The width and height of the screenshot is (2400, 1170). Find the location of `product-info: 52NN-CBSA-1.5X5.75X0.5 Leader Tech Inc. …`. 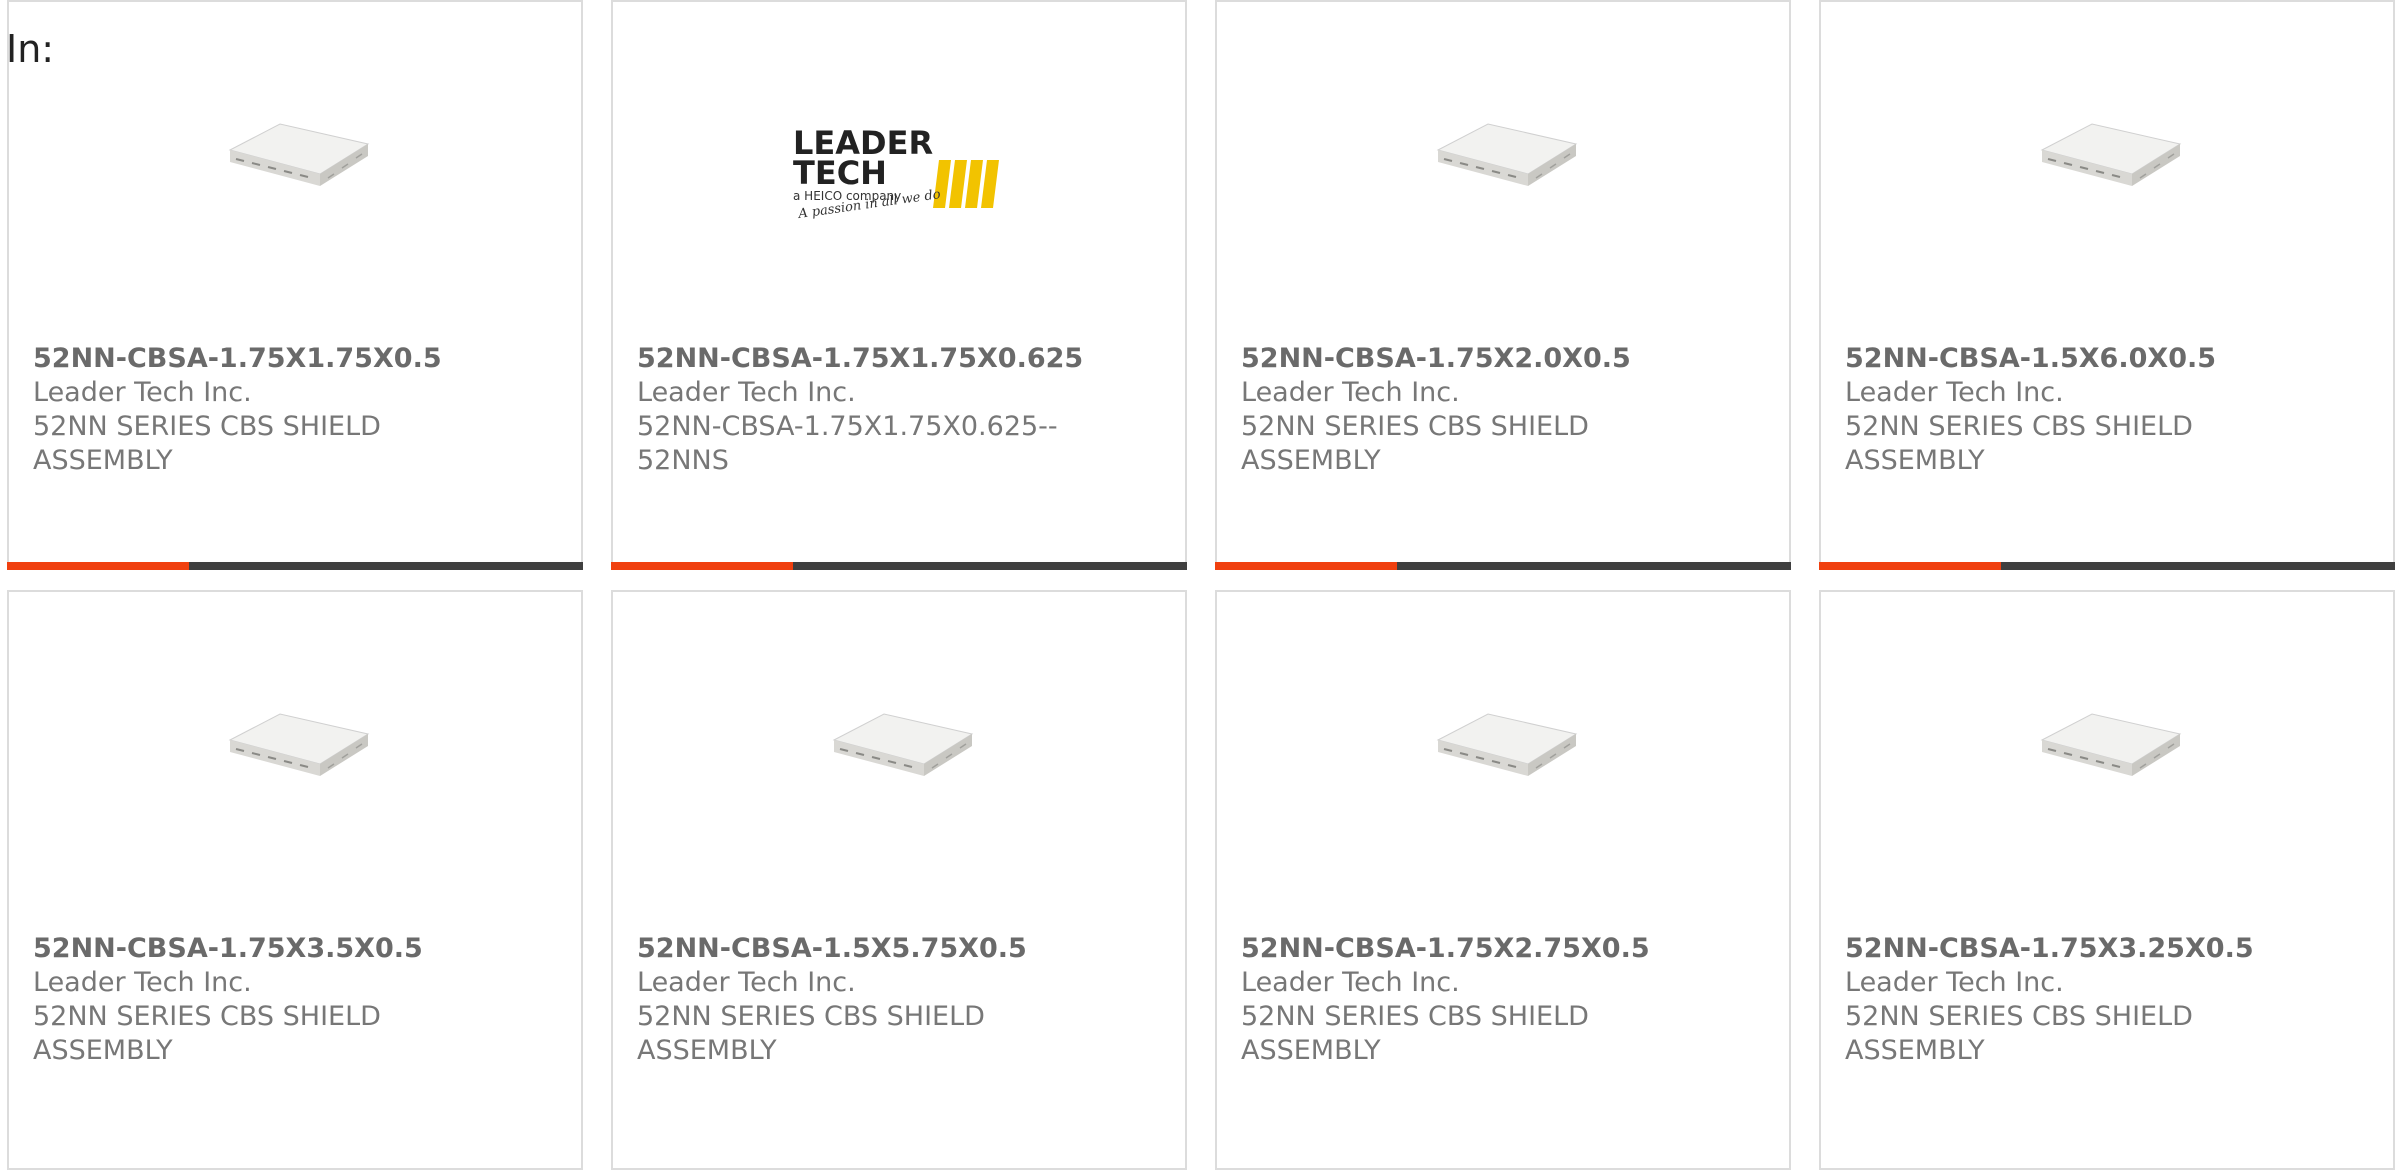

product-info: 52NN-CBSA-1.5X5.75X0.5 Leader Tech Inc. … is located at coordinates (899, 1000).